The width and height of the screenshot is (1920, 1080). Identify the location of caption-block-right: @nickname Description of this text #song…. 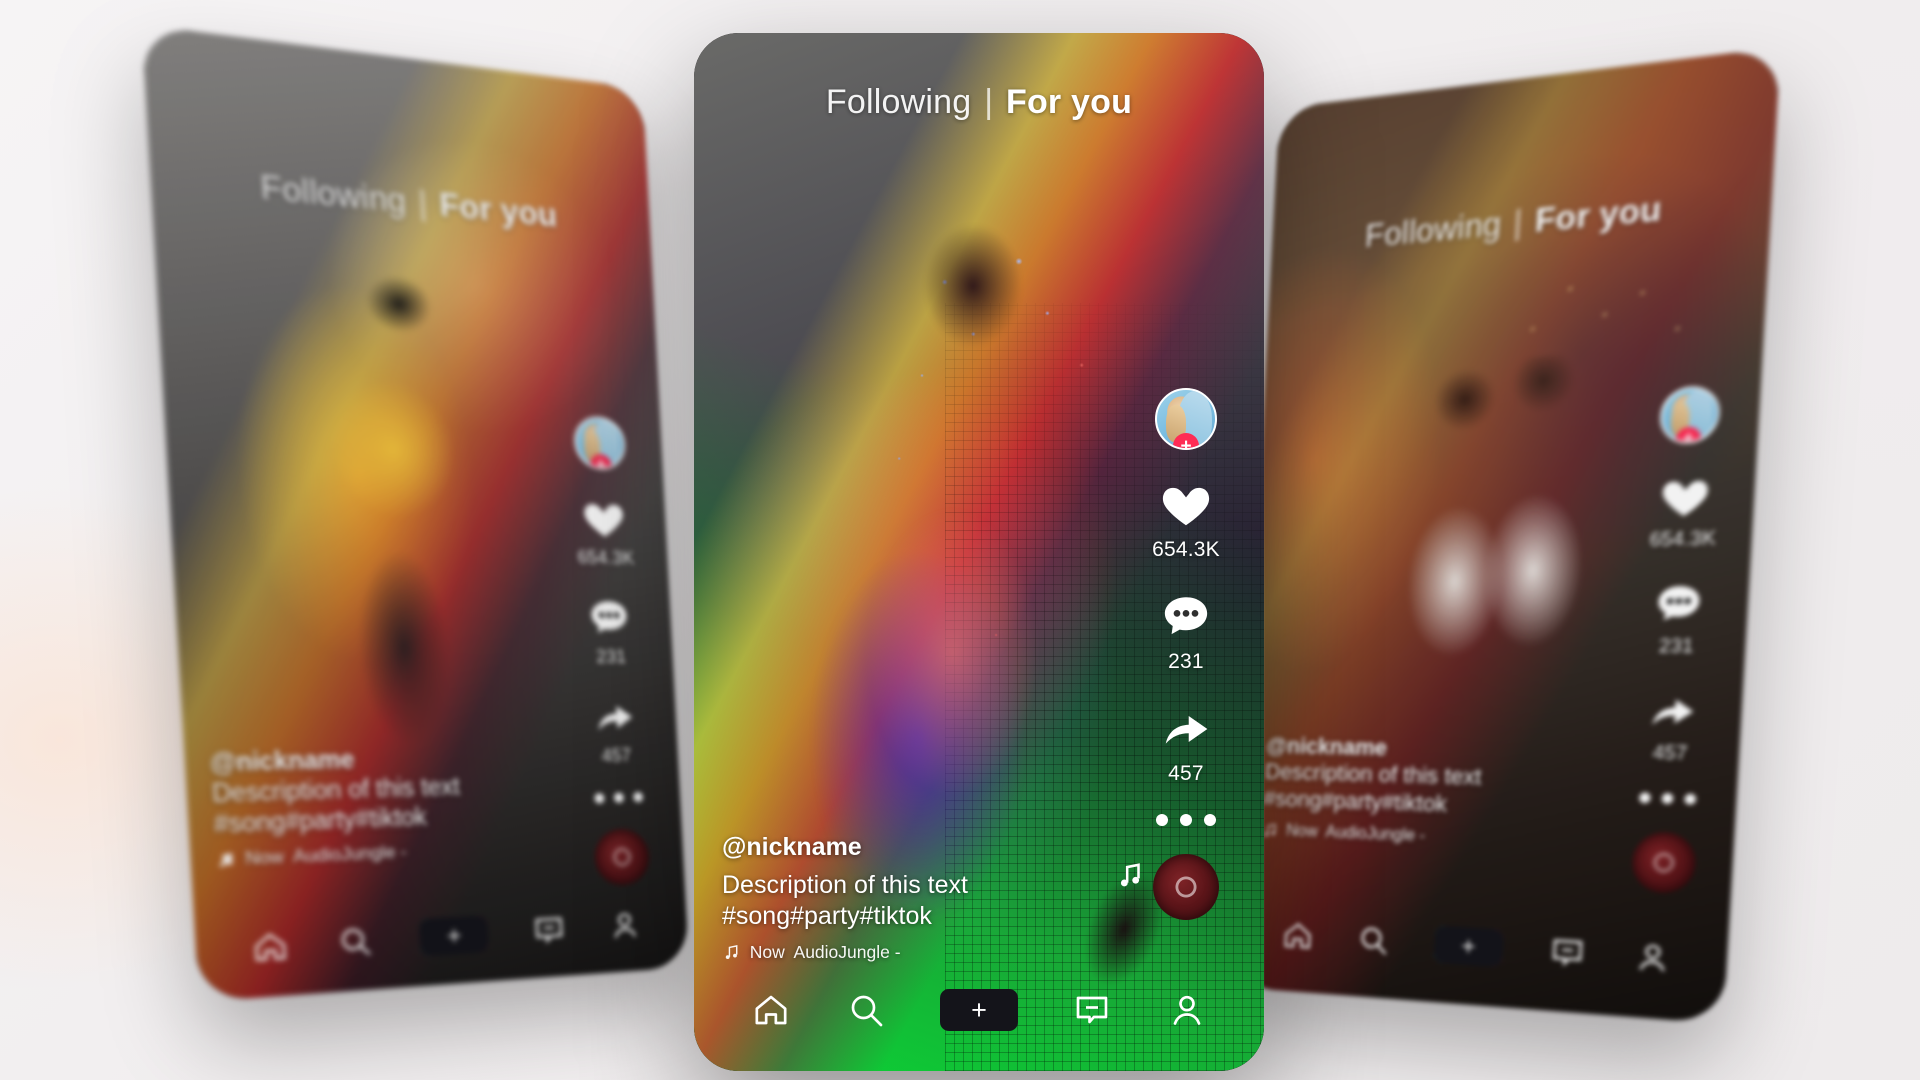
(1373, 790).